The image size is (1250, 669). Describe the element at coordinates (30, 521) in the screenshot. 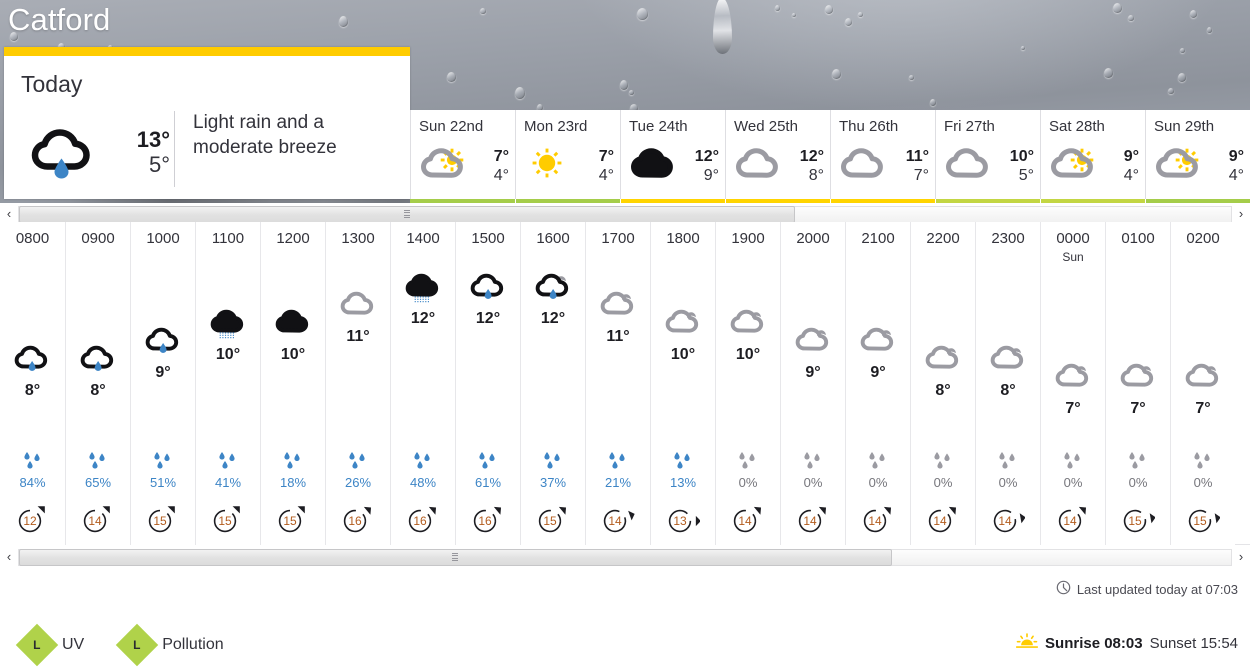

I see `svg-text: 12` at that location.